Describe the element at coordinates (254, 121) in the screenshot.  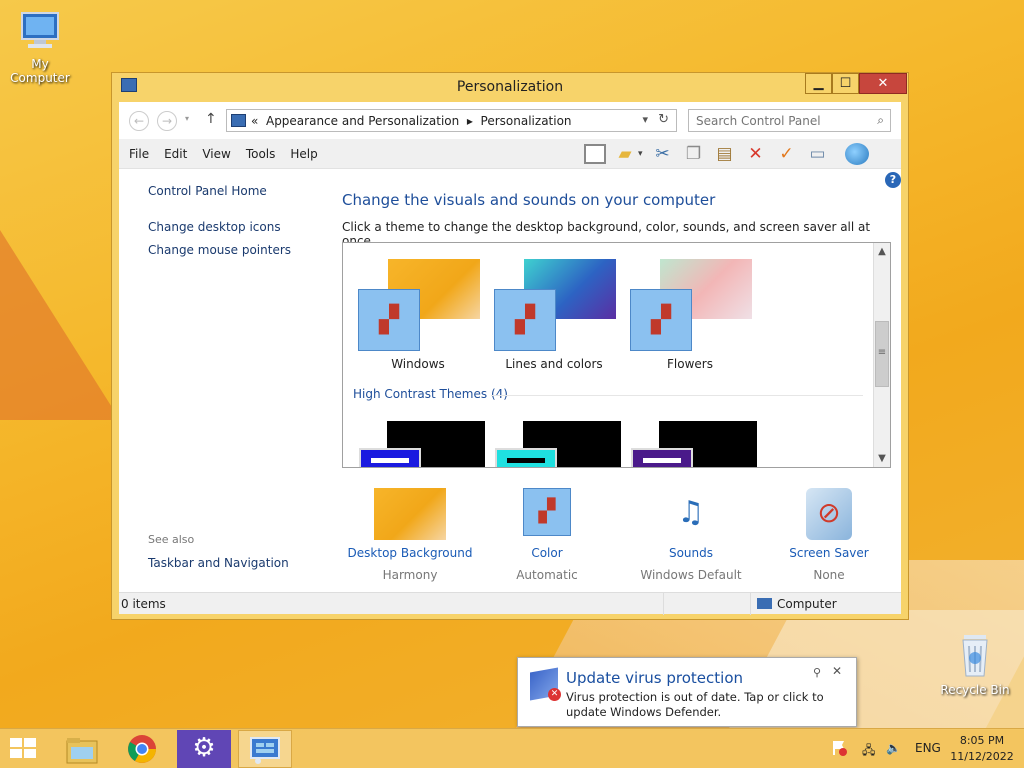
I see `breadcrumb-overflow: «` at that location.